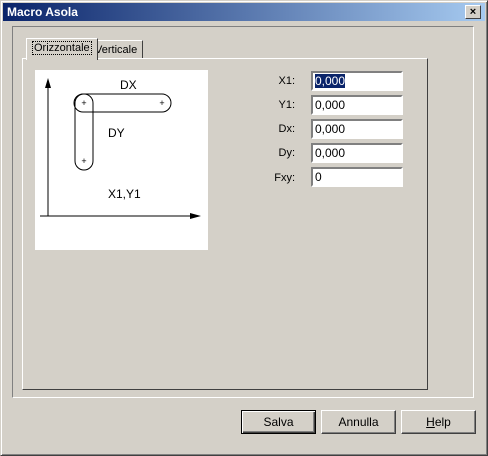 The width and height of the screenshot is (488, 456). I want to click on help-button-label: elp, so click(442, 422).